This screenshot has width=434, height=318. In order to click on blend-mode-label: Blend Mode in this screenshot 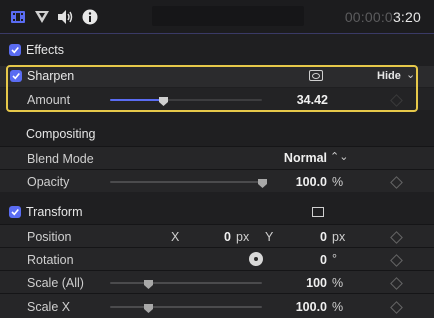, I will do `click(60, 159)`.